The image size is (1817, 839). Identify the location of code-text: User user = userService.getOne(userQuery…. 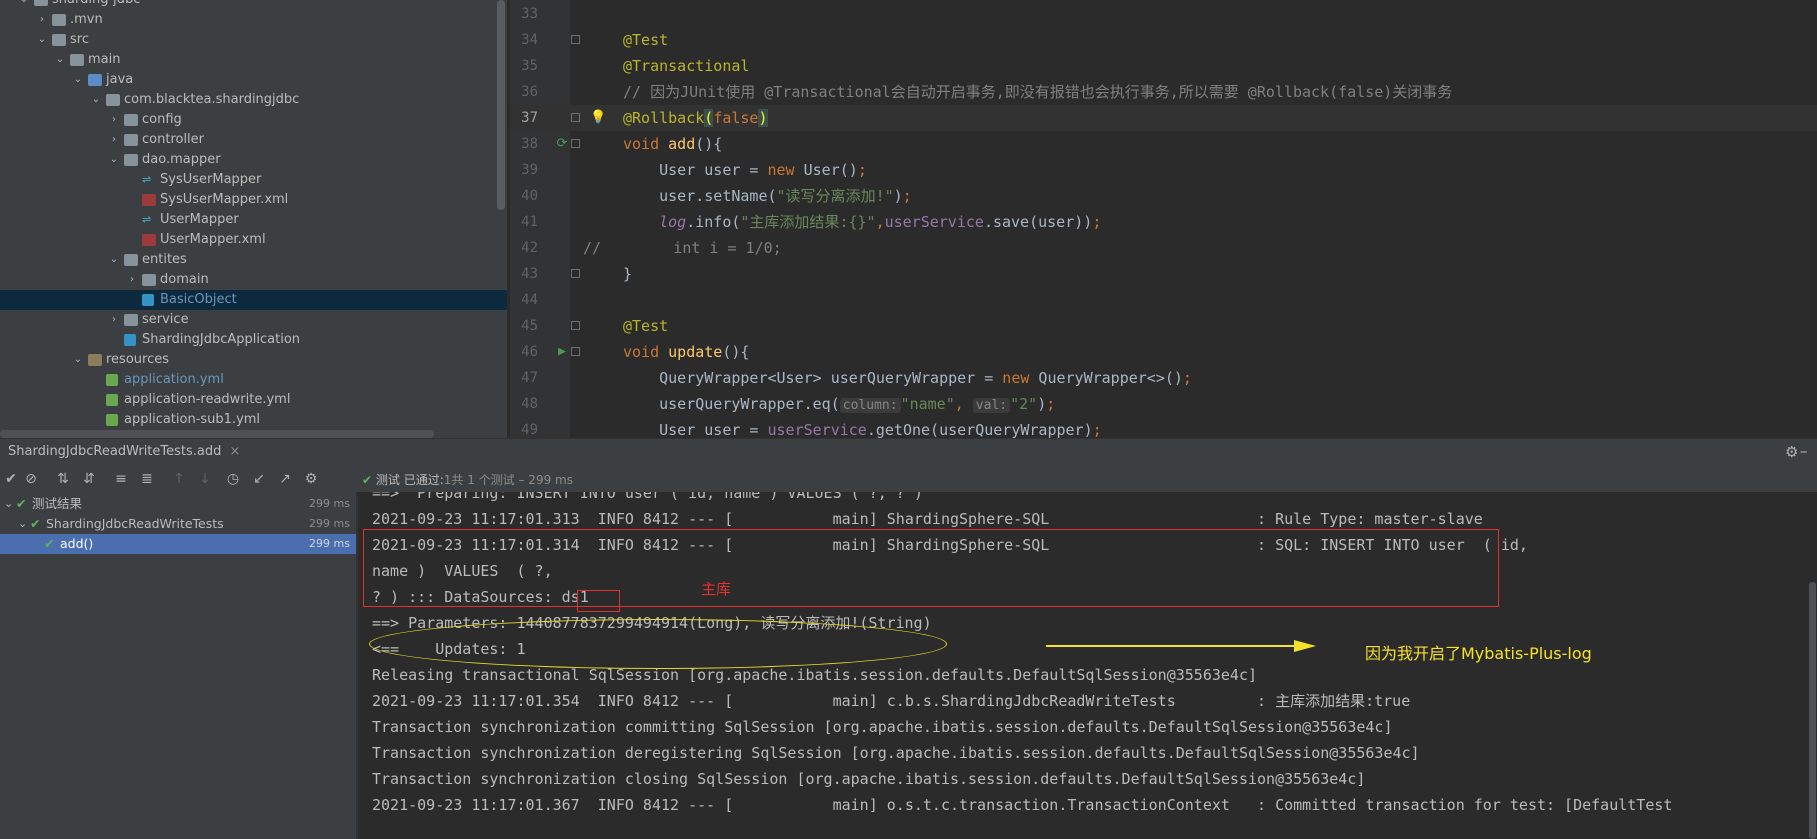
(862, 427).